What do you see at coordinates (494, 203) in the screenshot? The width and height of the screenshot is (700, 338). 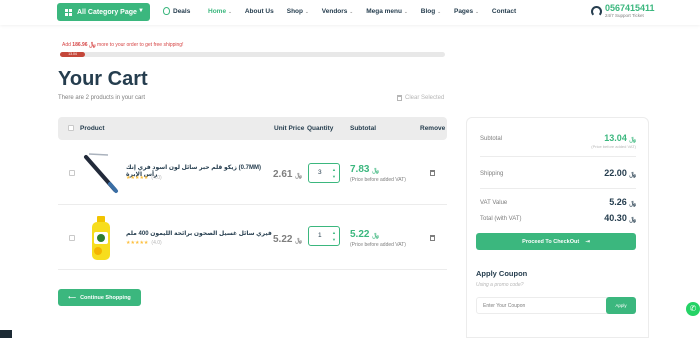 I see `vat-label: VAT Value` at bounding box center [494, 203].